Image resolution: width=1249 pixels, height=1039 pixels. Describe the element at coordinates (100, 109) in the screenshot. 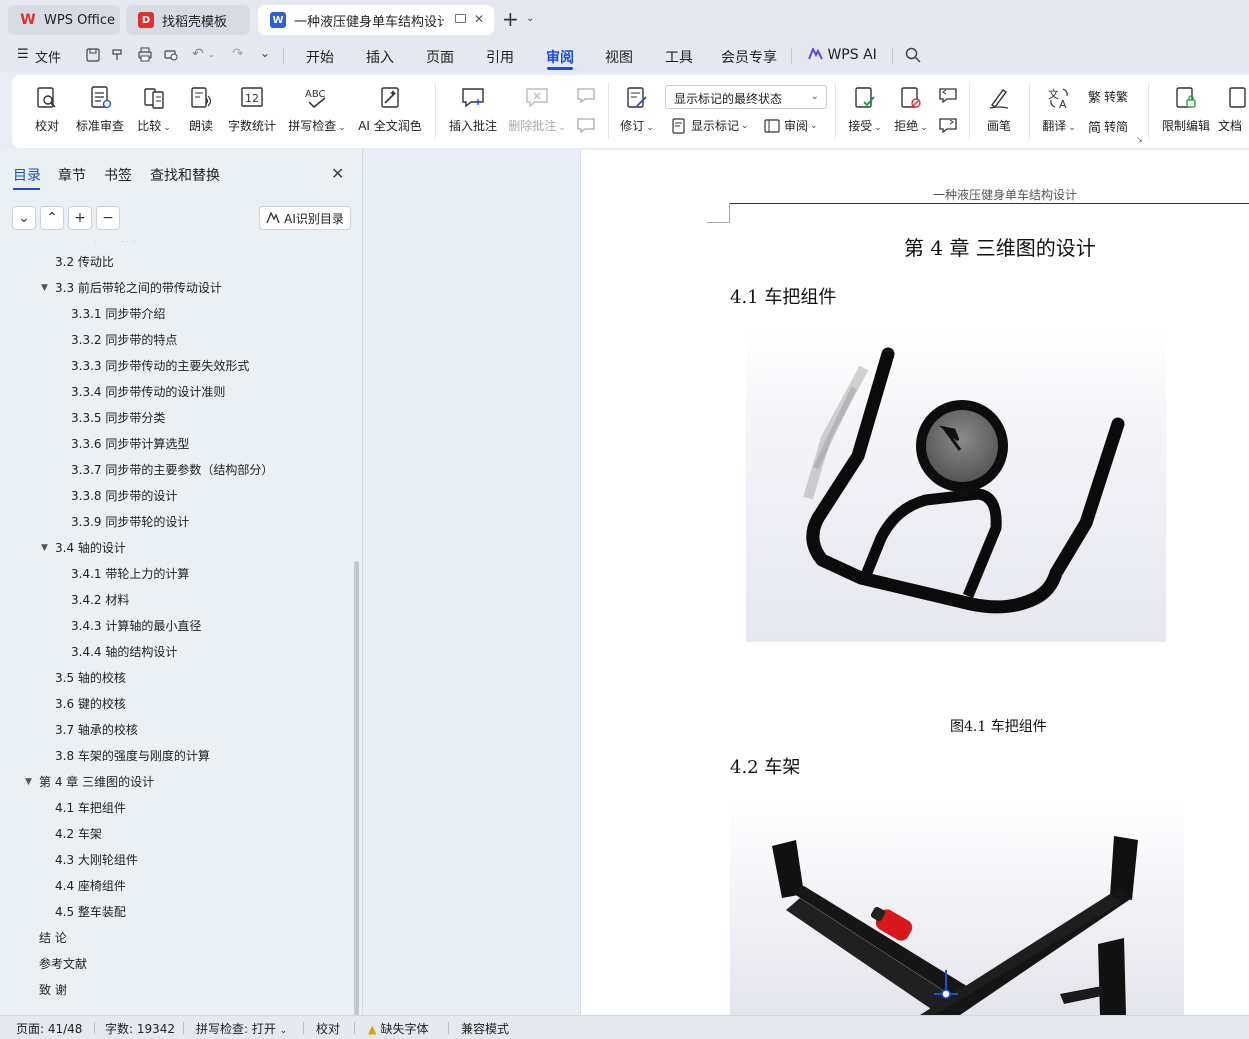

I see `standard-review-button: 标准审查` at that location.